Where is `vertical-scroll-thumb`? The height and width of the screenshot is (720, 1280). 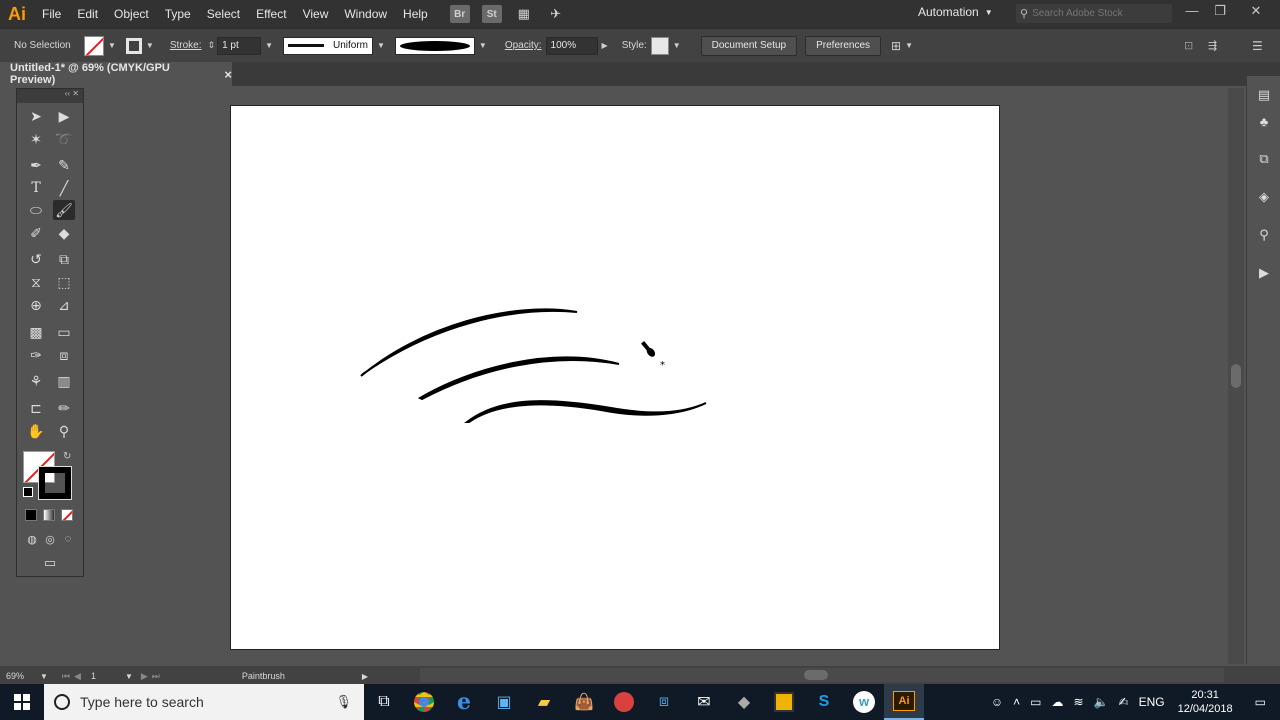 vertical-scroll-thumb is located at coordinates (1236, 376).